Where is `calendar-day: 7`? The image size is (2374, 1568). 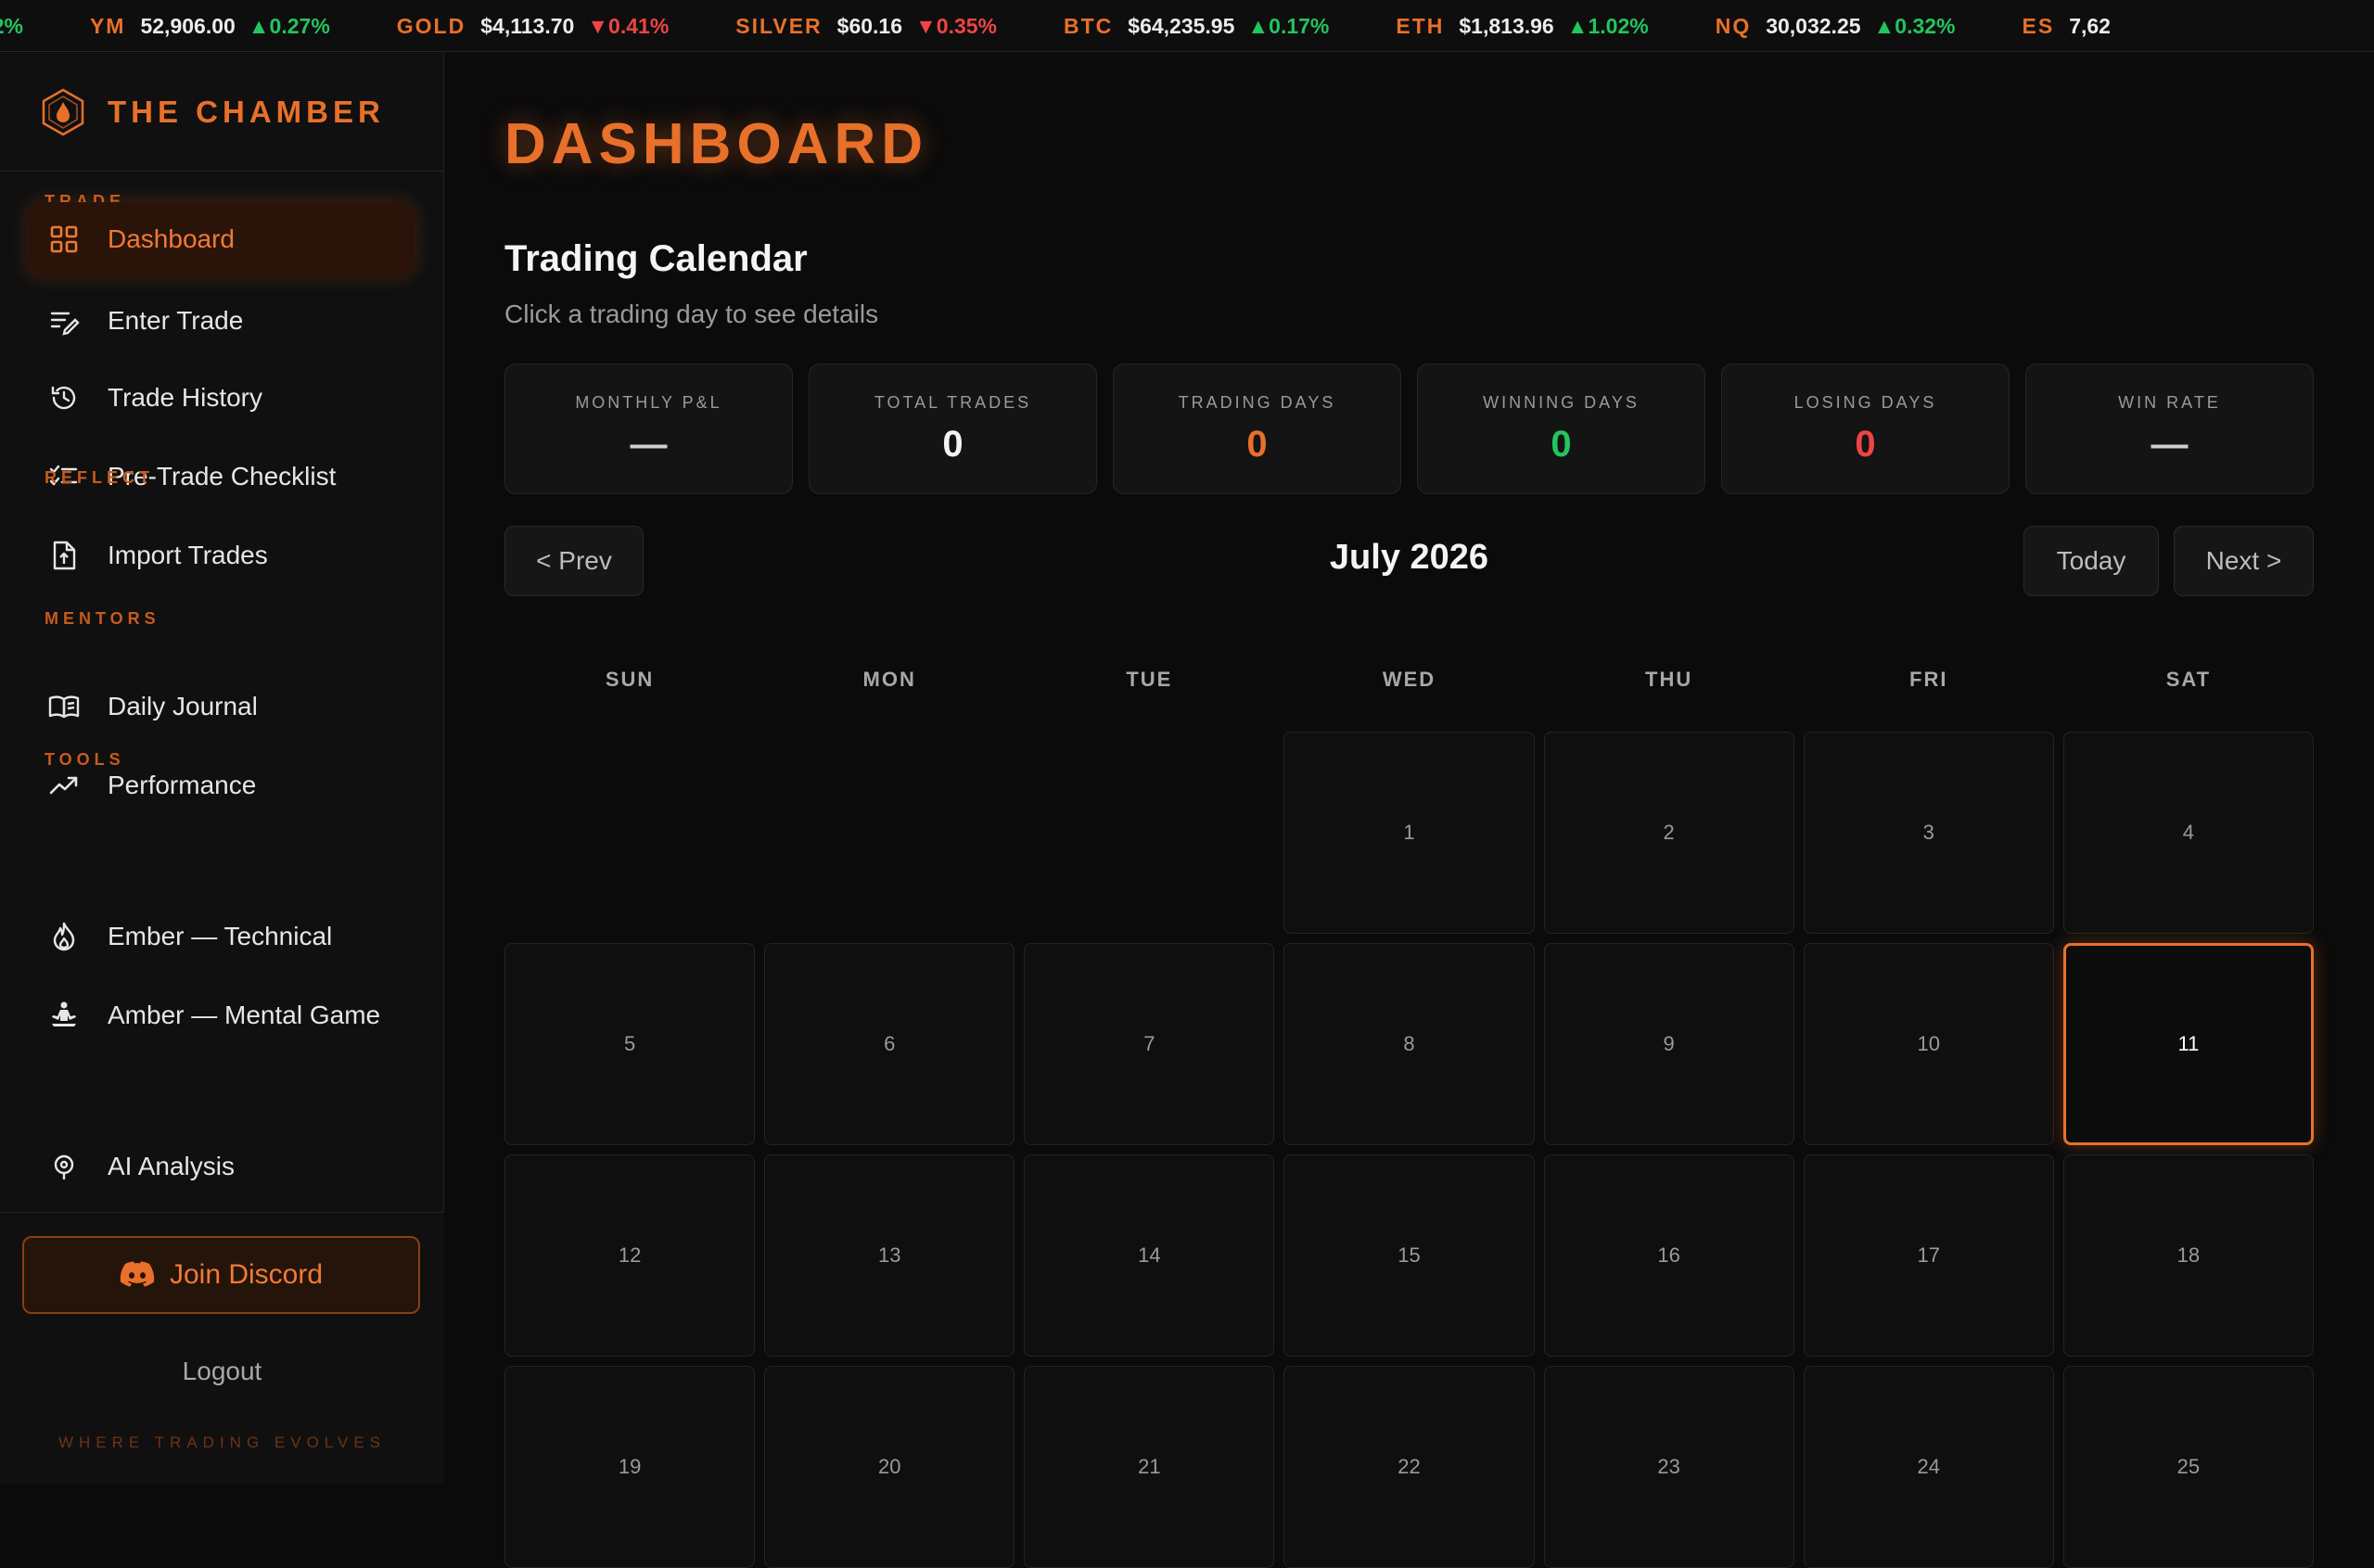 calendar-day: 7 is located at coordinates (1149, 1044).